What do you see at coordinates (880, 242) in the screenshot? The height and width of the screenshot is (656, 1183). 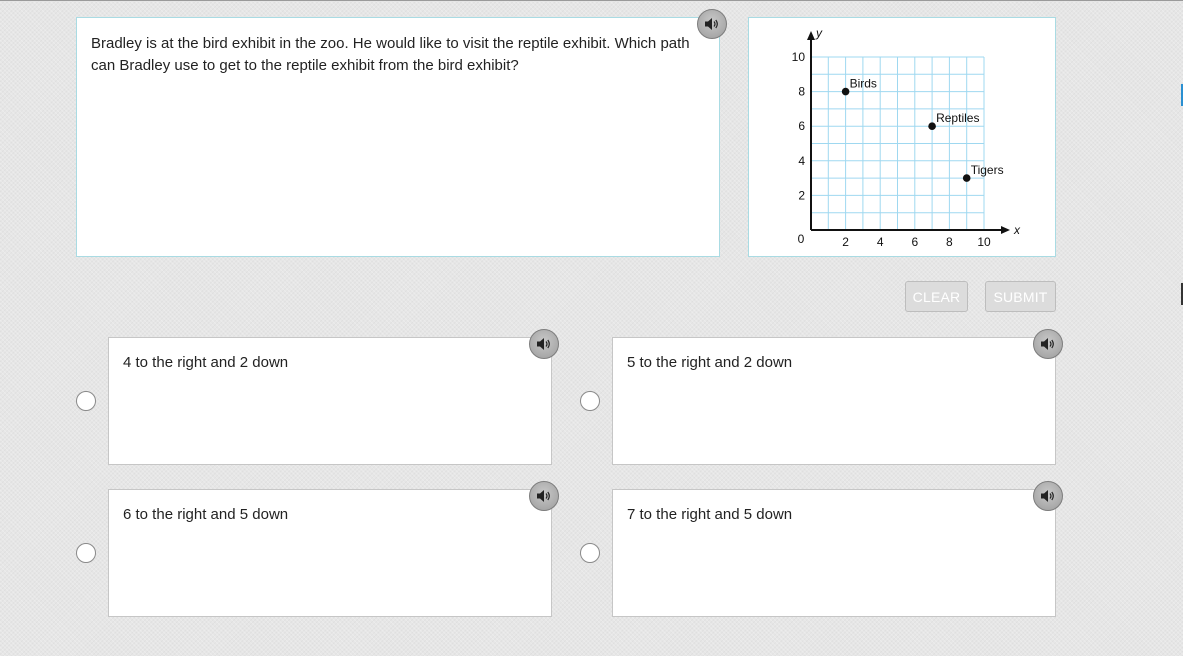 I see `x-tick-label: 4` at bounding box center [880, 242].